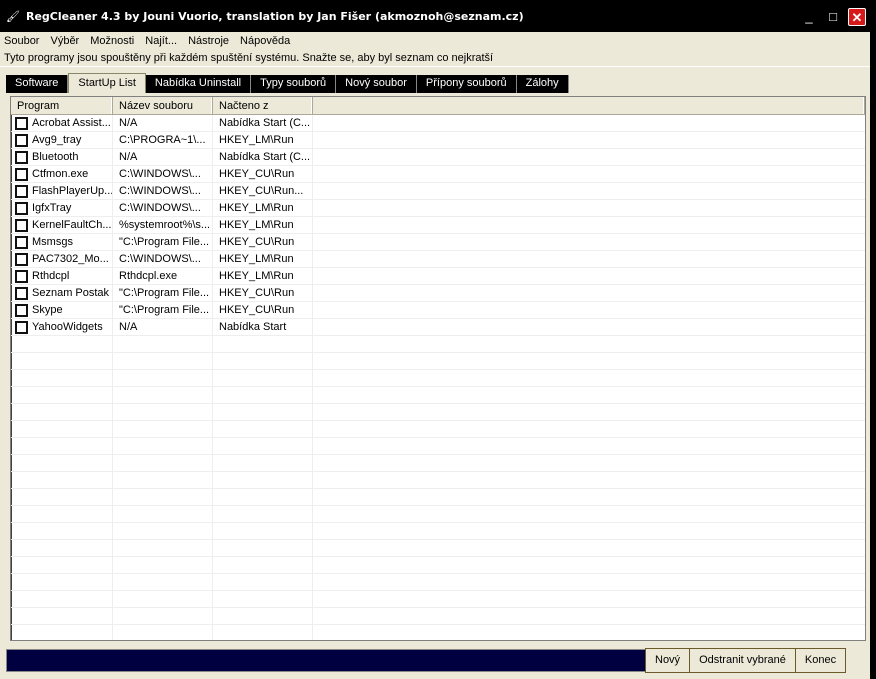  What do you see at coordinates (107, 83) in the screenshot?
I see `tab-startup-list: StartUp List` at bounding box center [107, 83].